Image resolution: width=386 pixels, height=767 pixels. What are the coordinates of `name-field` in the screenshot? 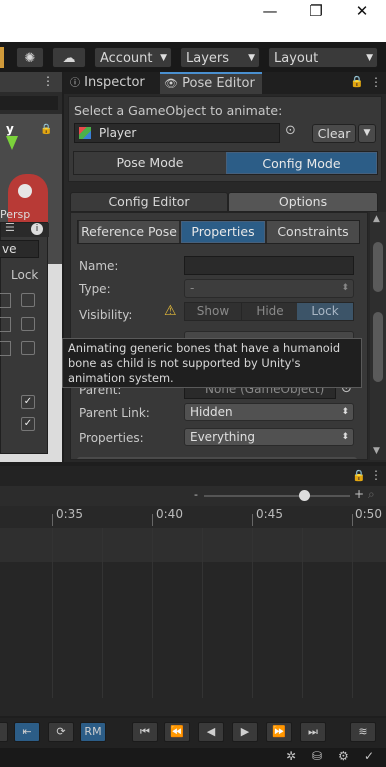 It's located at (269, 265).